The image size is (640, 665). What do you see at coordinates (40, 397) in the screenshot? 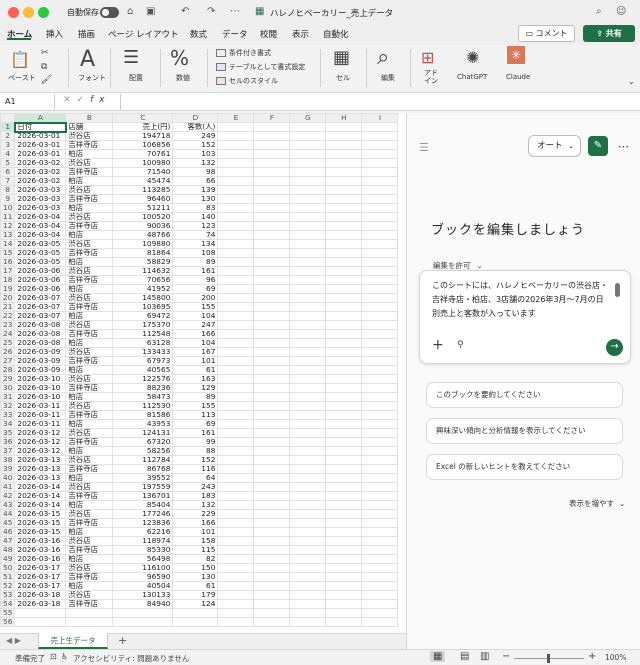
I see `cell: 2026-03-10` at bounding box center [40, 397].